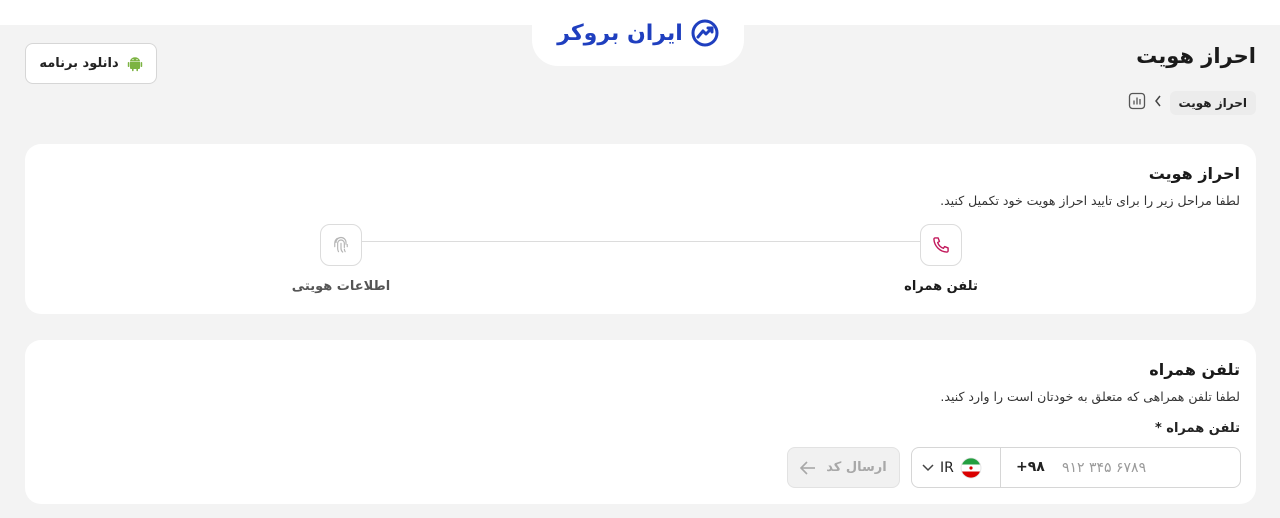 The height and width of the screenshot is (518, 1280). I want to click on phone-icon, so click(941, 245).